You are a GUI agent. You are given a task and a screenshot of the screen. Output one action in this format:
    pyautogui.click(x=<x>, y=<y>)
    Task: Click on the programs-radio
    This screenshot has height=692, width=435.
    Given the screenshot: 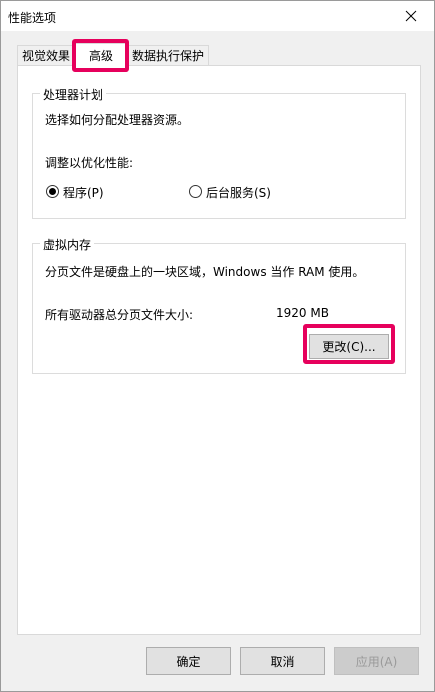 What is the action you would take?
    pyautogui.click(x=52, y=191)
    